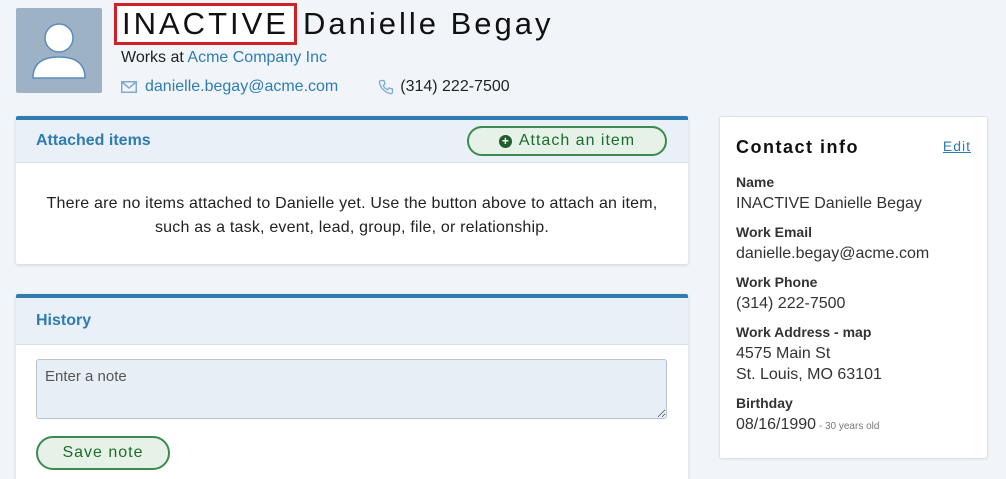 The height and width of the screenshot is (479, 1006). Describe the element at coordinates (755, 182) in the screenshot. I see `name-label: Name` at that location.